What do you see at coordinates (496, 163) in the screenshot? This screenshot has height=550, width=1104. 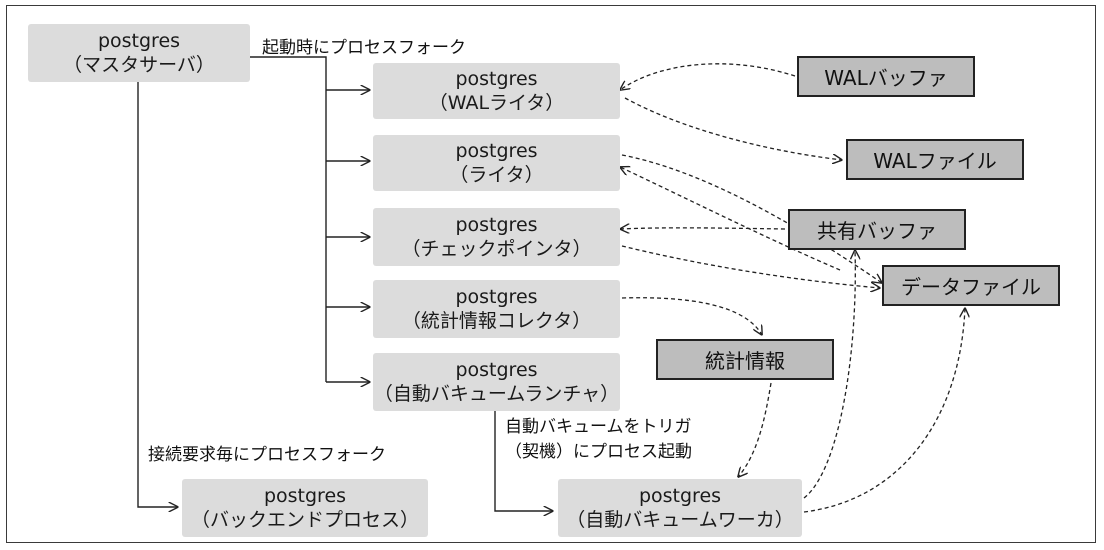 I see `writer-process: postgres （ライタ）` at bounding box center [496, 163].